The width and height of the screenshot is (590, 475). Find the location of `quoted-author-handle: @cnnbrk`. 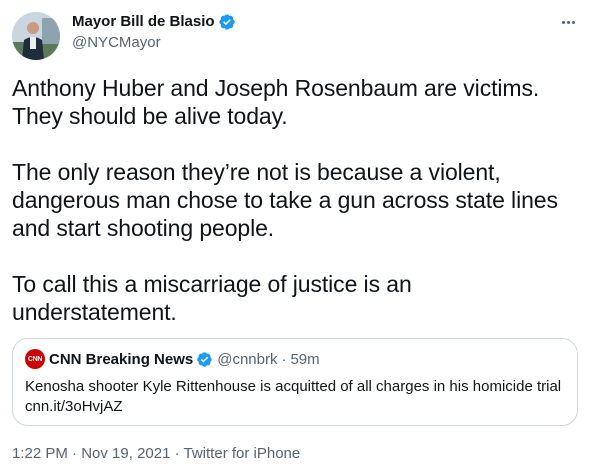

quoted-author-handle: @cnnbrk is located at coordinates (247, 359).